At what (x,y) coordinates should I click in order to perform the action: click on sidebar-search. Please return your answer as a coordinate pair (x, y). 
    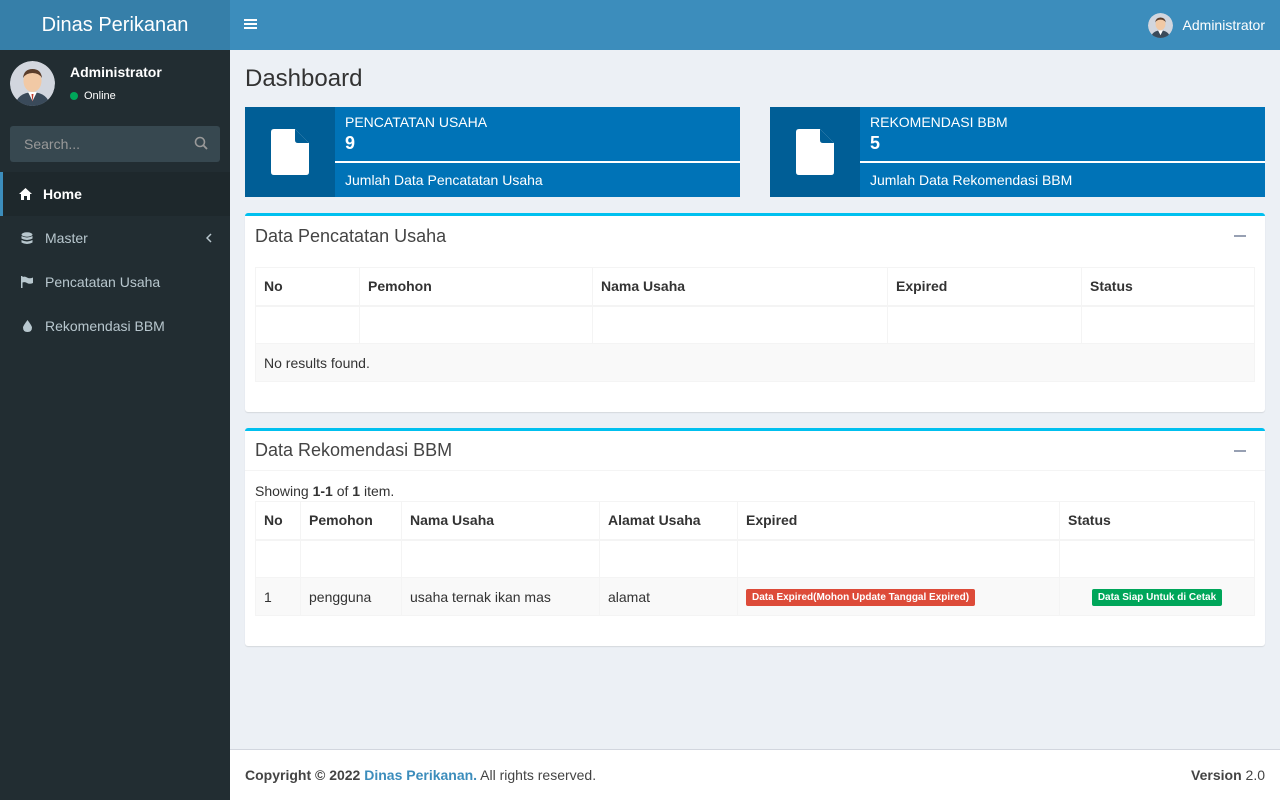
    Looking at the image, I should click on (115, 144).